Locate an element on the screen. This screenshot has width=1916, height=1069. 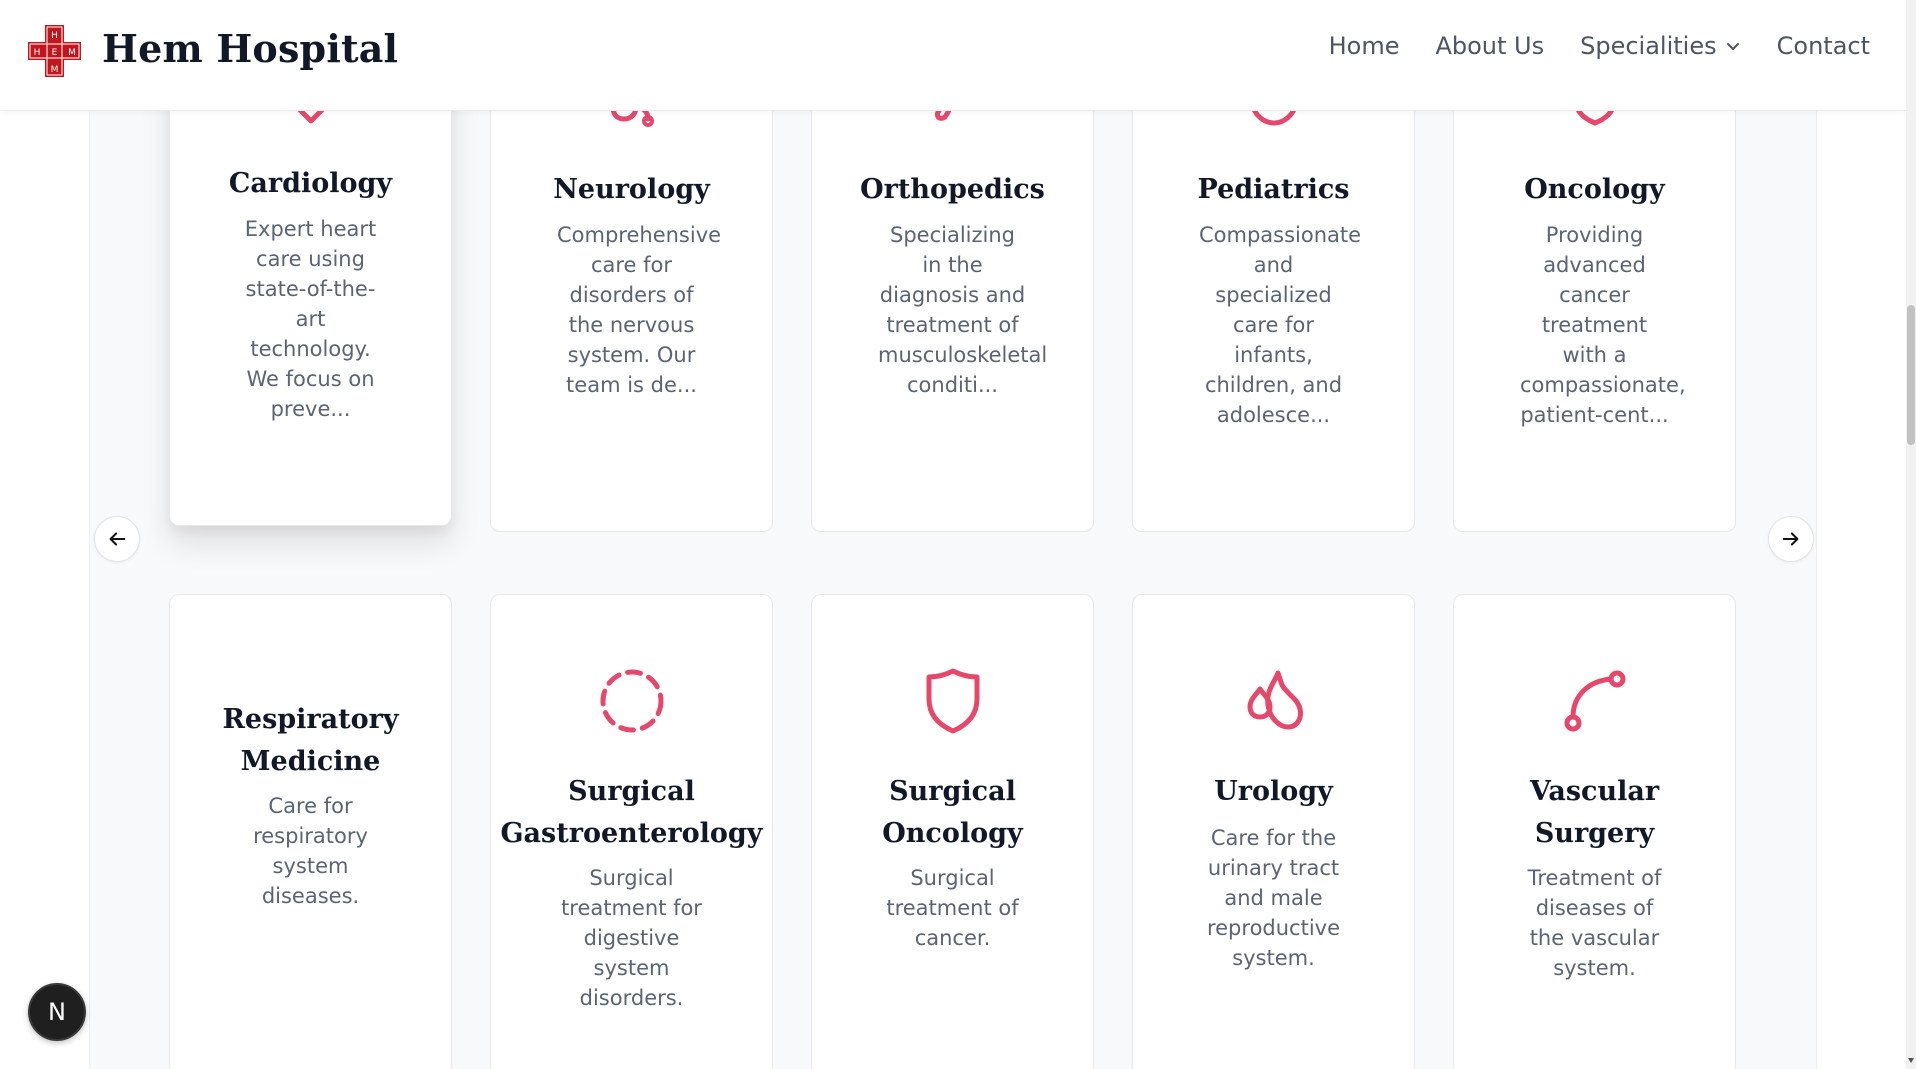
nav-about-label: About Us is located at coordinates (1490, 46).